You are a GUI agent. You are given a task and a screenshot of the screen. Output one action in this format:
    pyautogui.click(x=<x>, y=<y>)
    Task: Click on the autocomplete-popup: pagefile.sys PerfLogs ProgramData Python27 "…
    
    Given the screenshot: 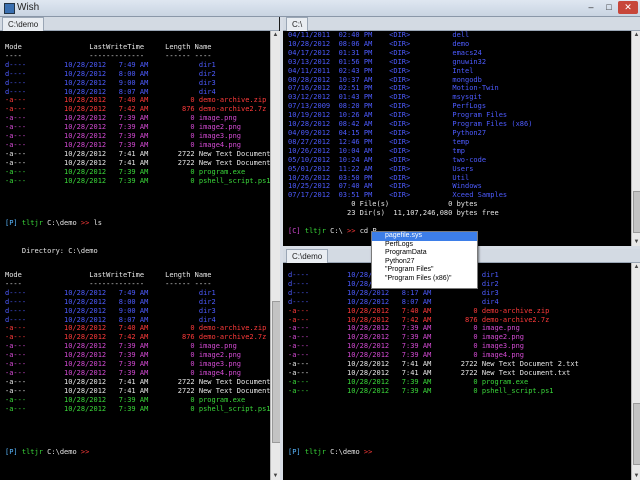 What is the action you would take?
    pyautogui.click(x=424, y=260)
    